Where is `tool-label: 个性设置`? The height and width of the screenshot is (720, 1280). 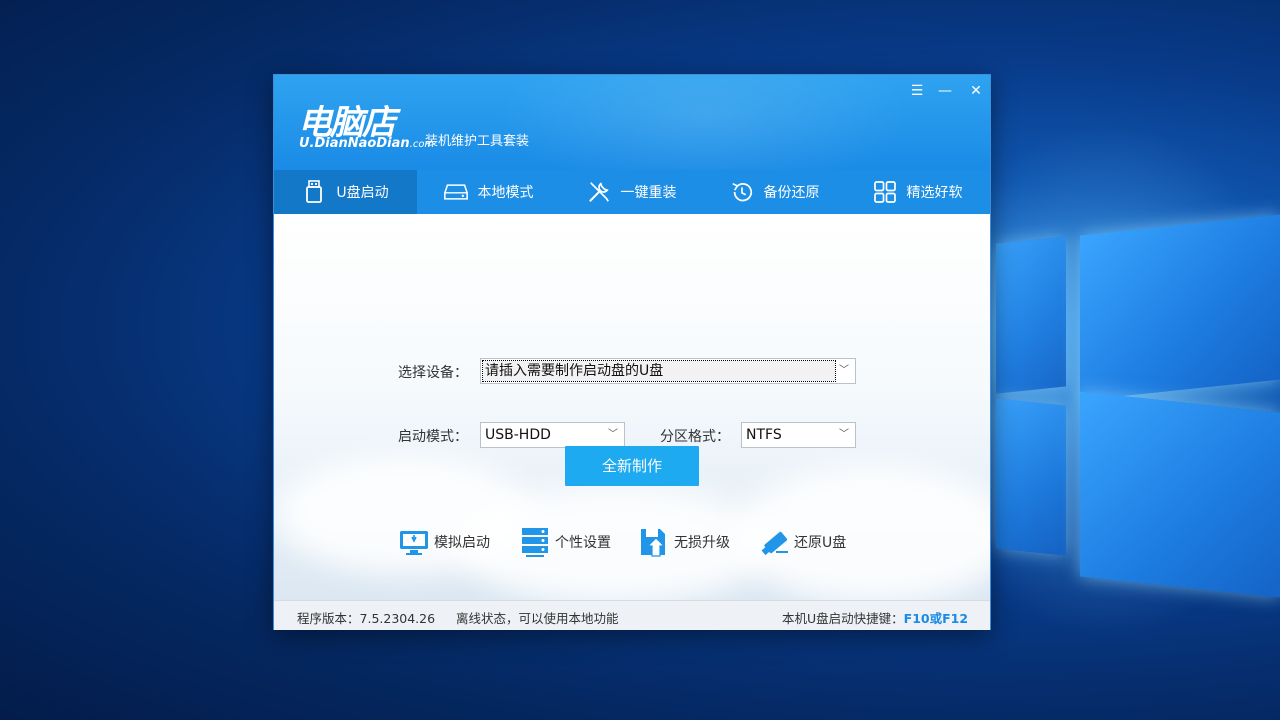
tool-label: 个性设置 is located at coordinates (583, 542).